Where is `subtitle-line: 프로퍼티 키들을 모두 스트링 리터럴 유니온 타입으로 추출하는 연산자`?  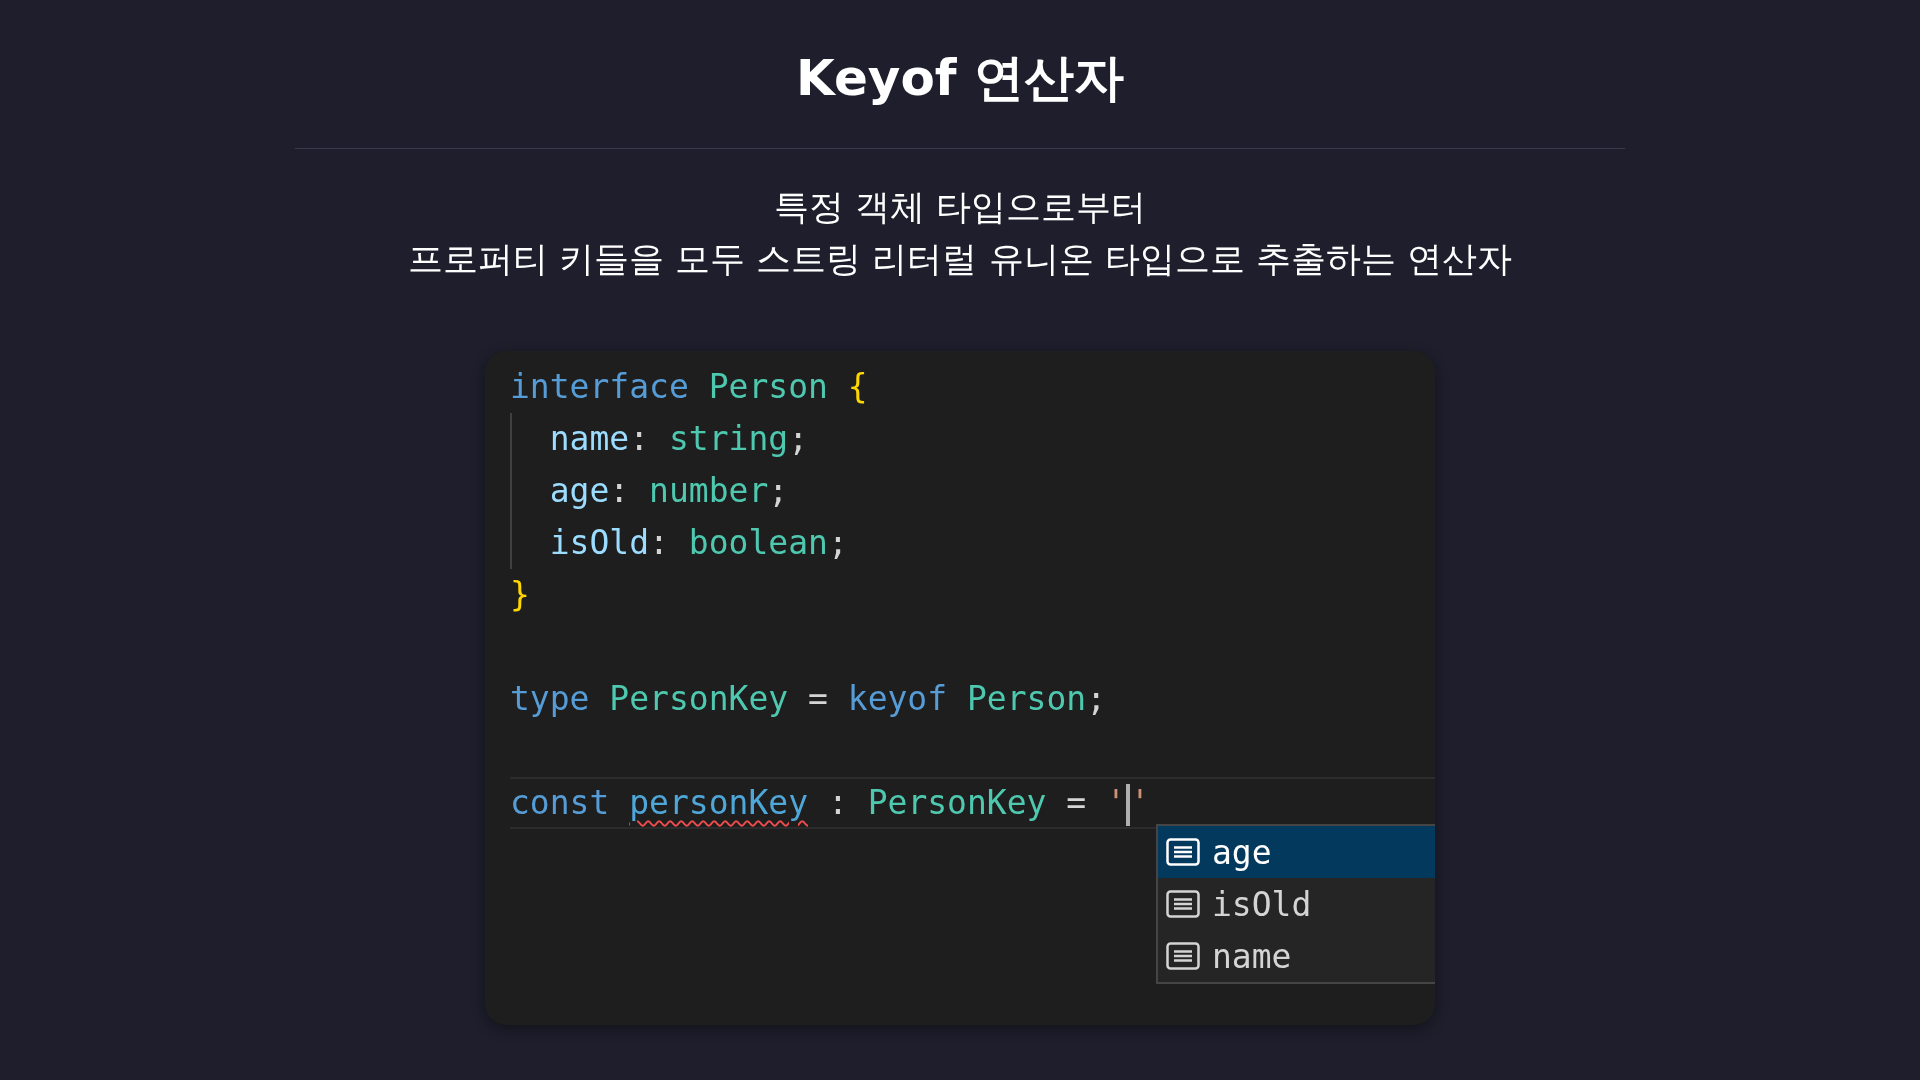
subtitle-line: 프로퍼티 키들을 모두 스트링 리터럴 유니온 타입으로 추출하는 연산자 is located at coordinates (960, 259).